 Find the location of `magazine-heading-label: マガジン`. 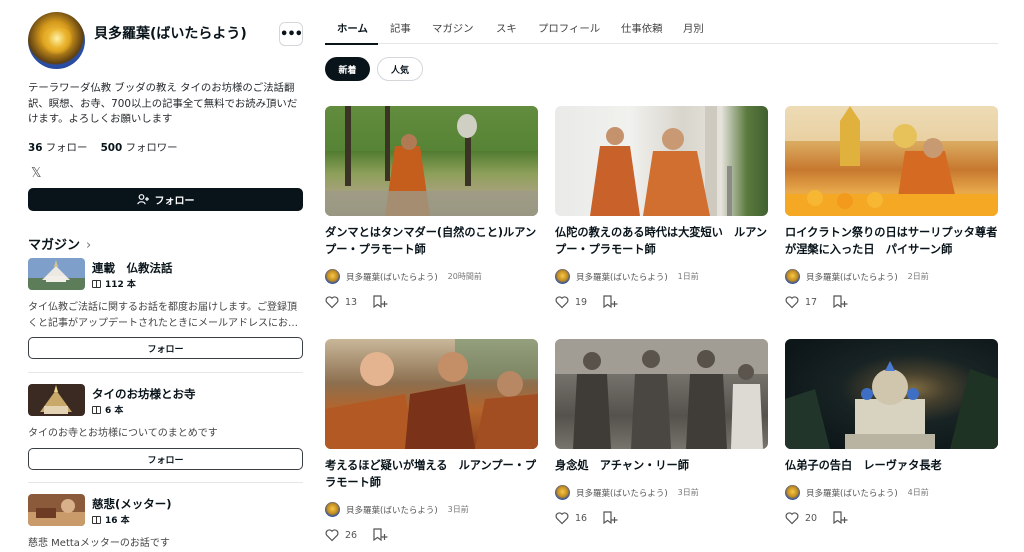

magazine-heading-label: マガジン is located at coordinates (54, 245).